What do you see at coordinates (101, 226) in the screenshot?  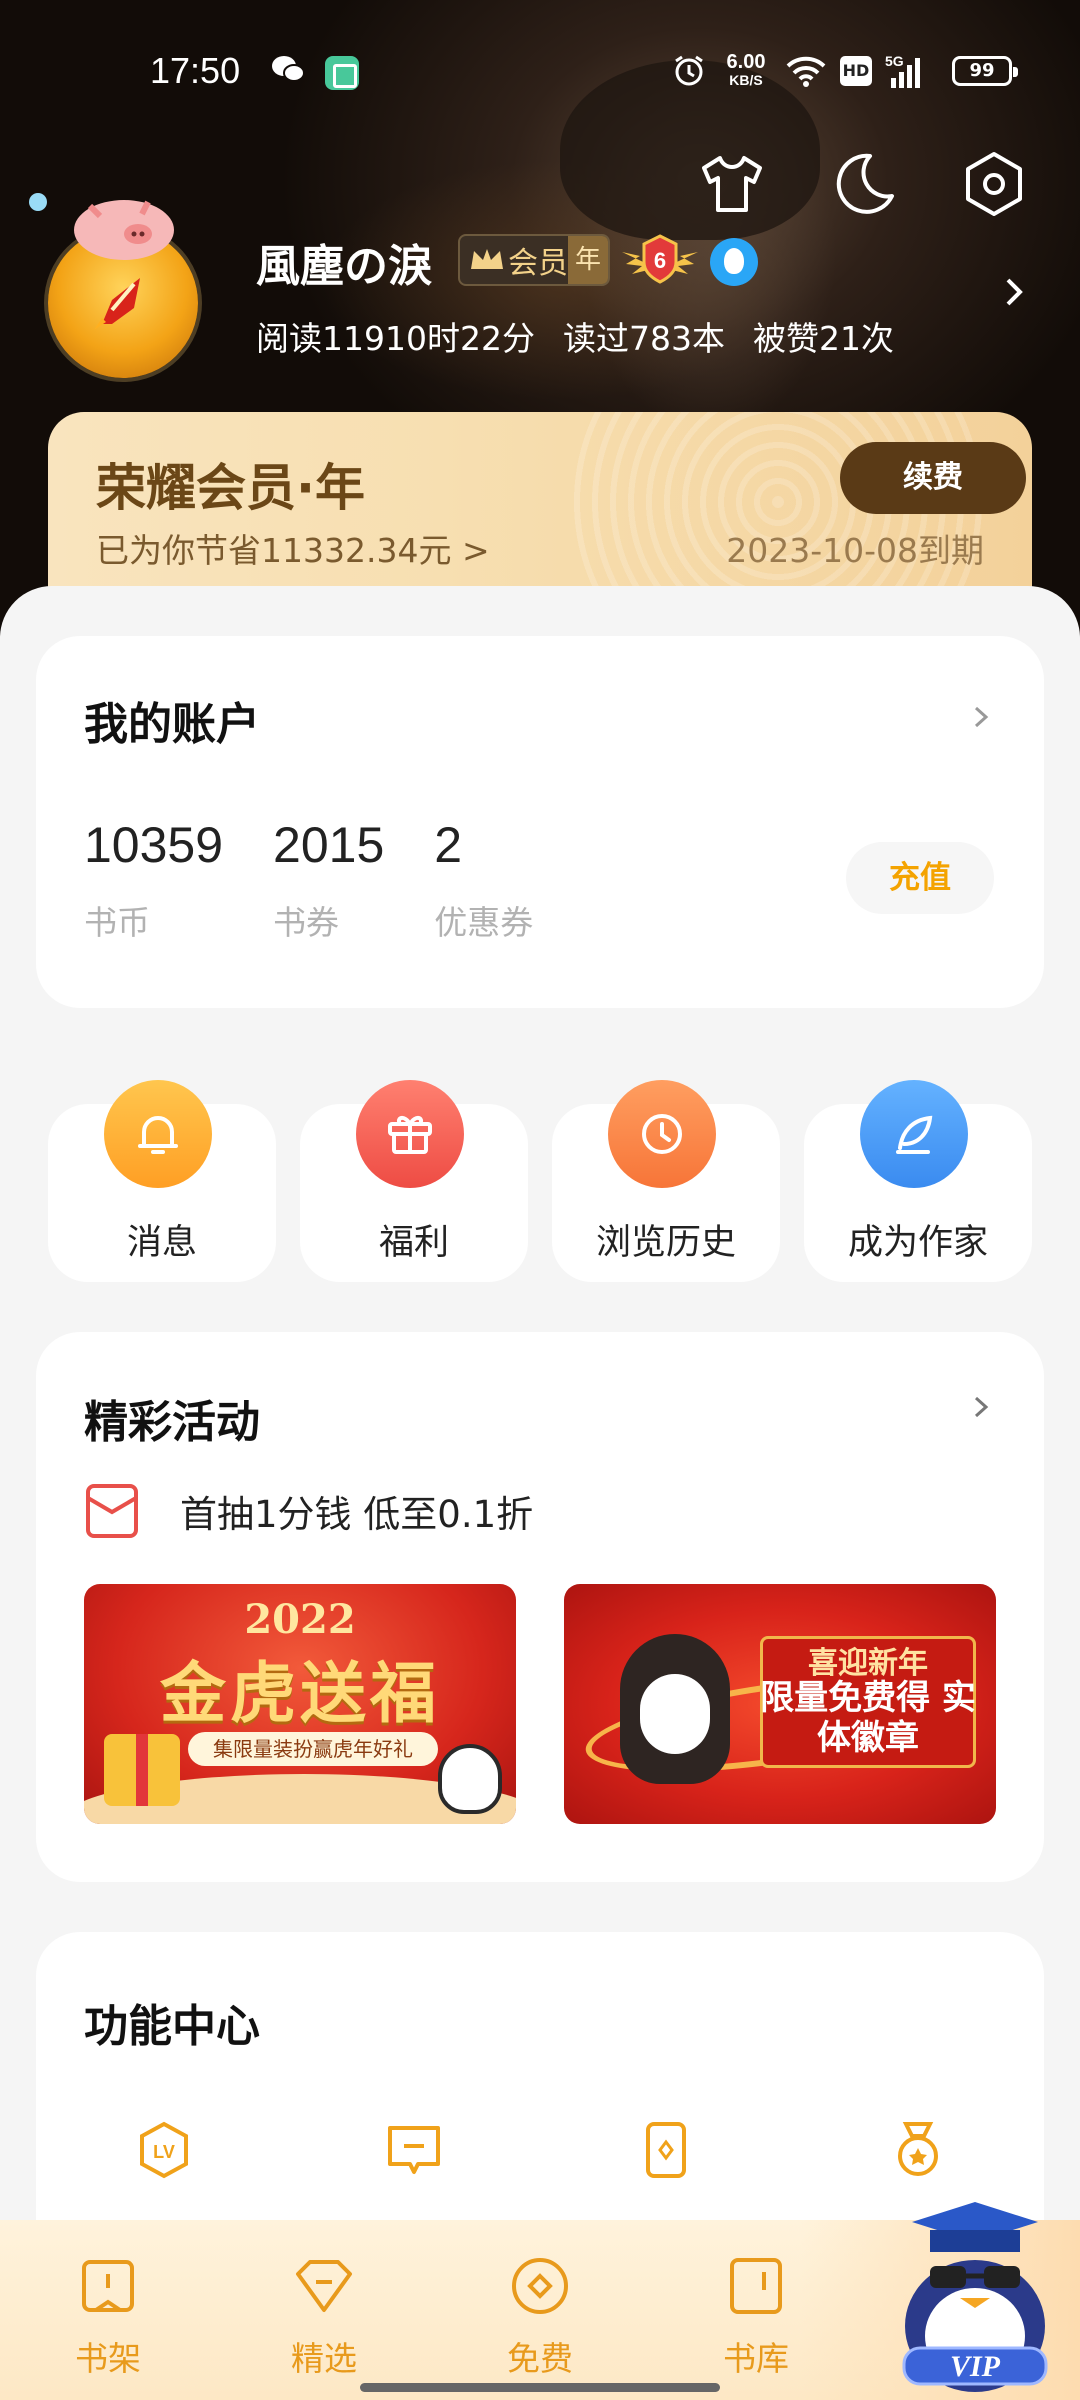 I see `pig-avatar-frame-icon` at bounding box center [101, 226].